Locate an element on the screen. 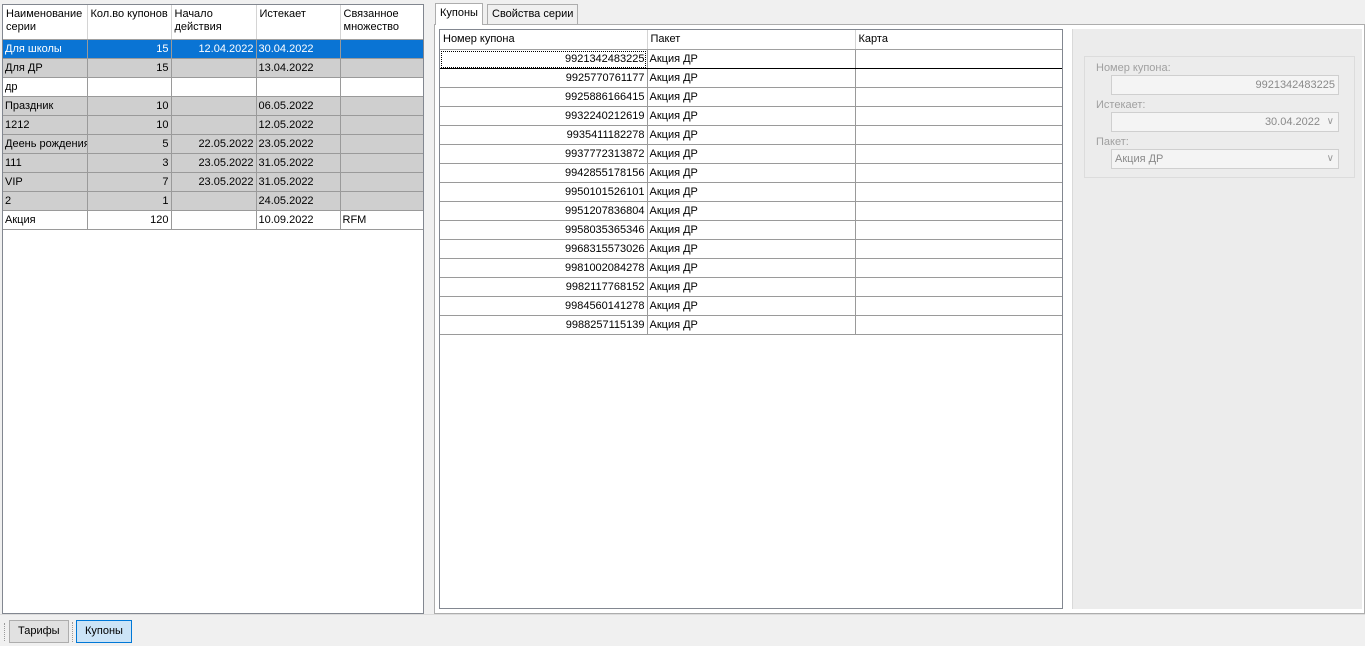 Image resolution: width=1365 pixels, height=646 pixels. coupon-row: 9942855178156 Акция ДР is located at coordinates (751, 173).